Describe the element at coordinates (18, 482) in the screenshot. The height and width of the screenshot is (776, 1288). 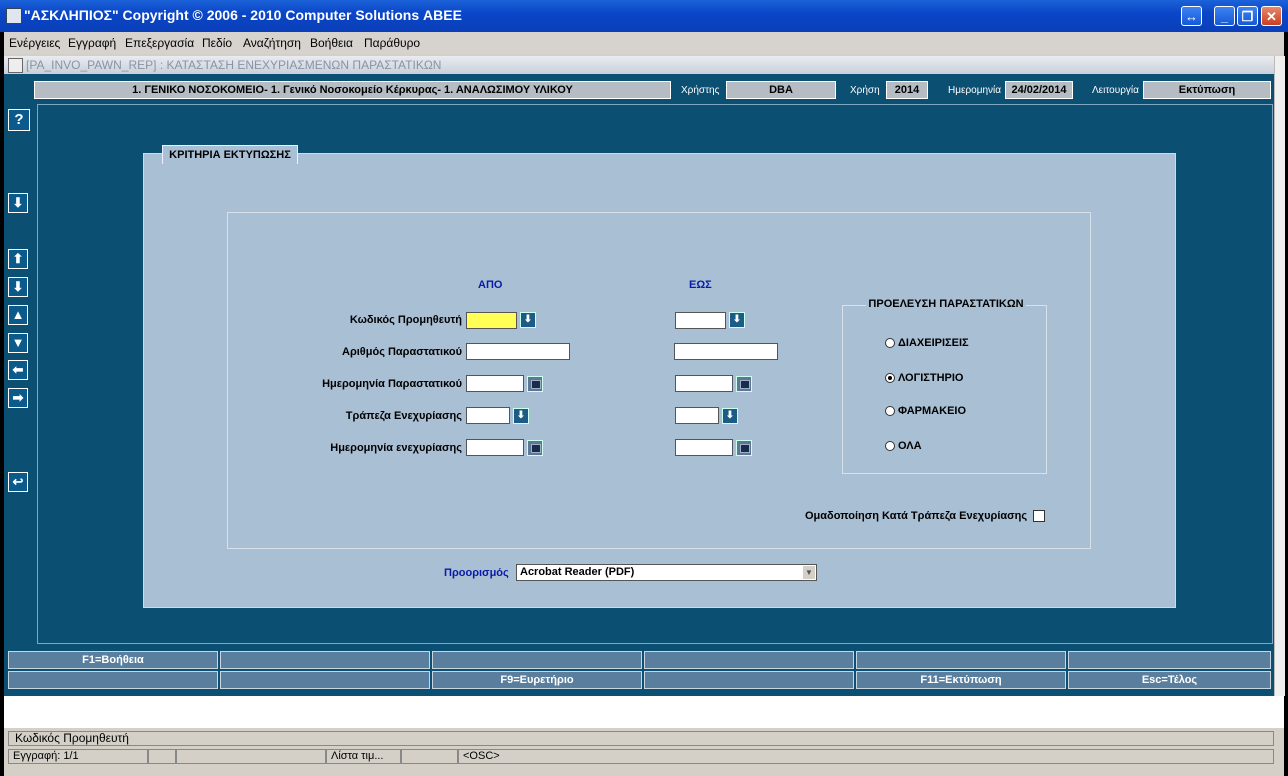
I see `undo-icon: ↩` at that location.